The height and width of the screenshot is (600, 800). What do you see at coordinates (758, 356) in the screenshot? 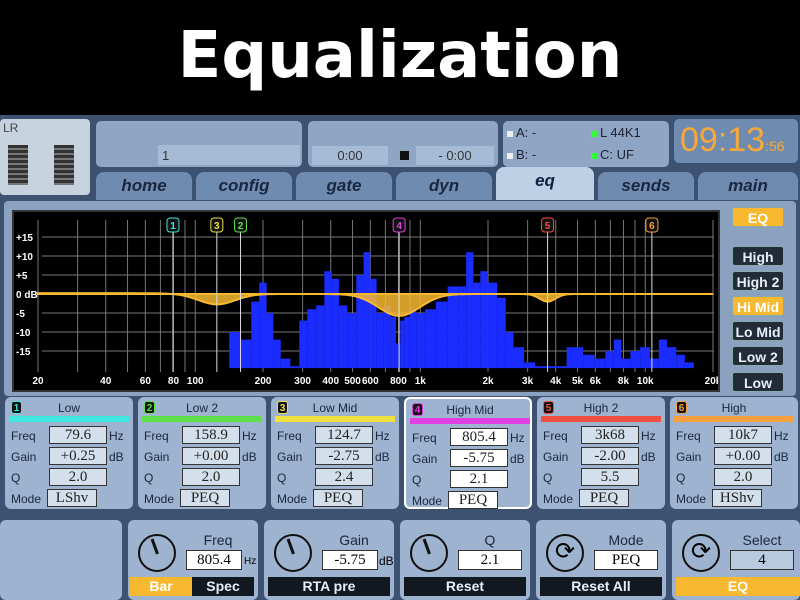
I see `band-select-low-2-button: Low 2` at bounding box center [758, 356].